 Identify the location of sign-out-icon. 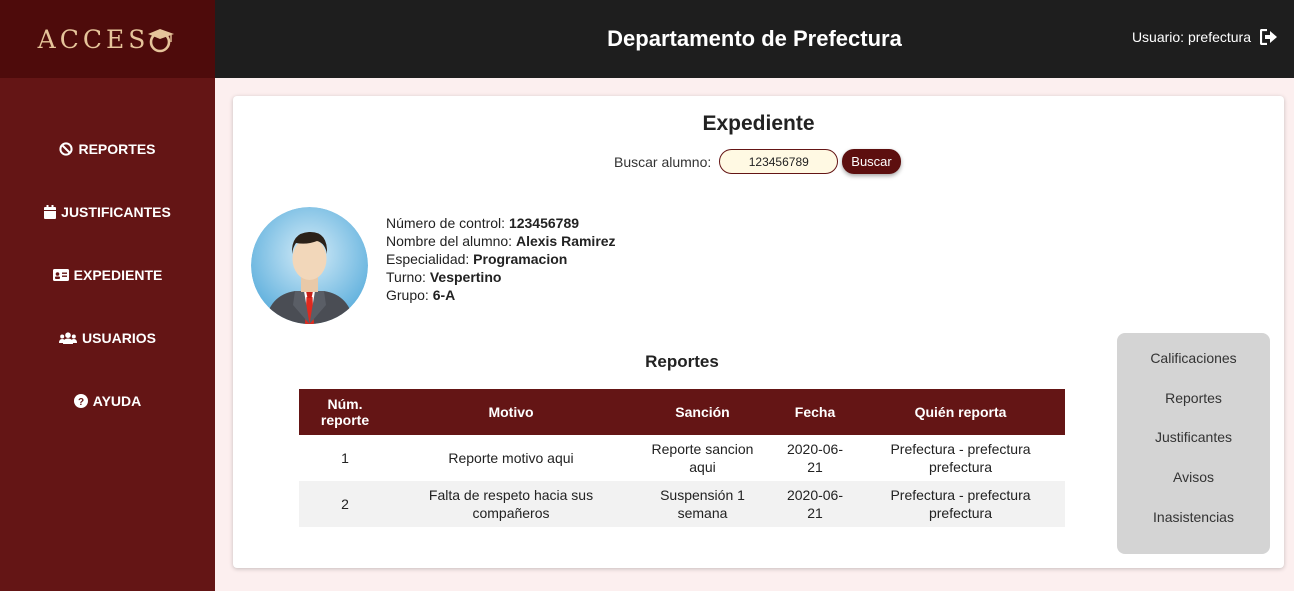
(1269, 37).